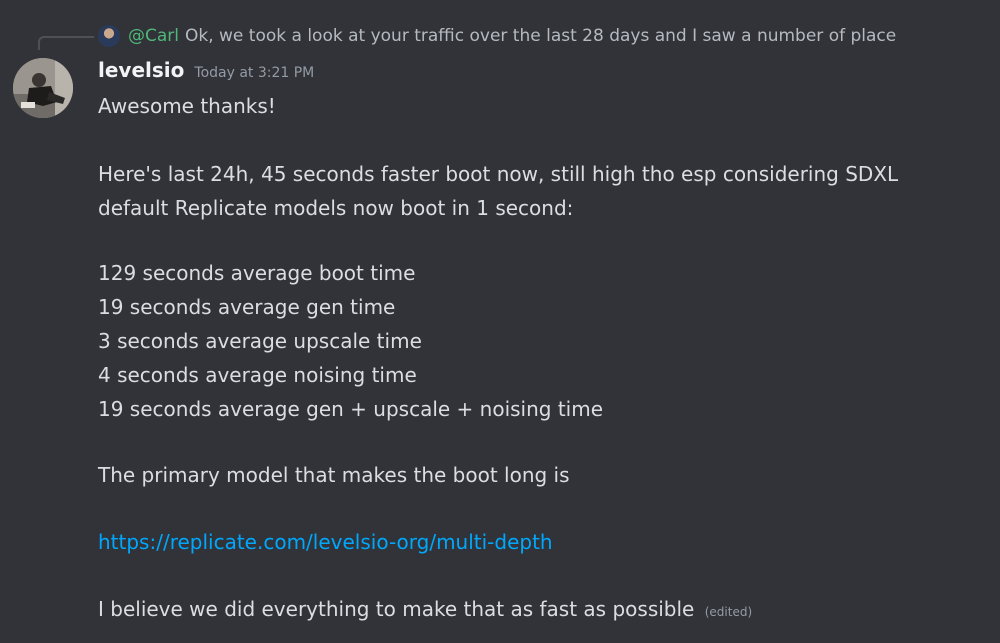  Describe the element at coordinates (141, 70) in the screenshot. I see `username: levelsio` at that location.